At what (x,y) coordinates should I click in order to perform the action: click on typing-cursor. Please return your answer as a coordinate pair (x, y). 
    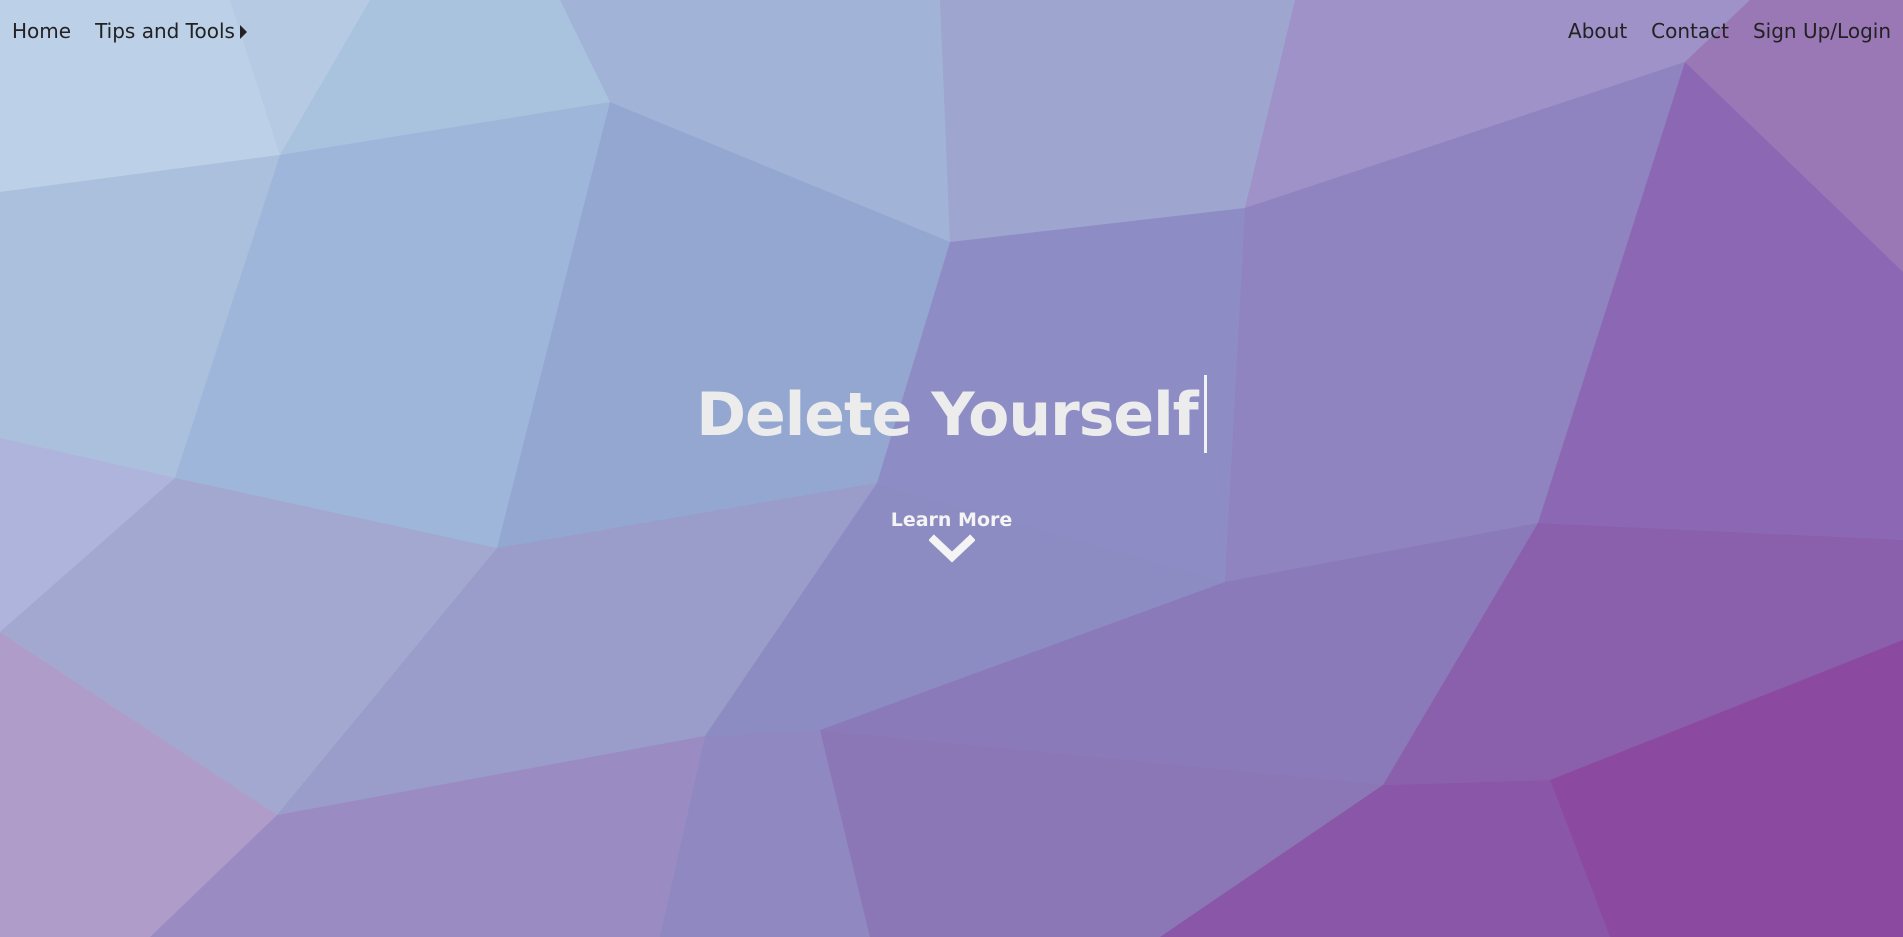
    Looking at the image, I should click on (1205, 414).